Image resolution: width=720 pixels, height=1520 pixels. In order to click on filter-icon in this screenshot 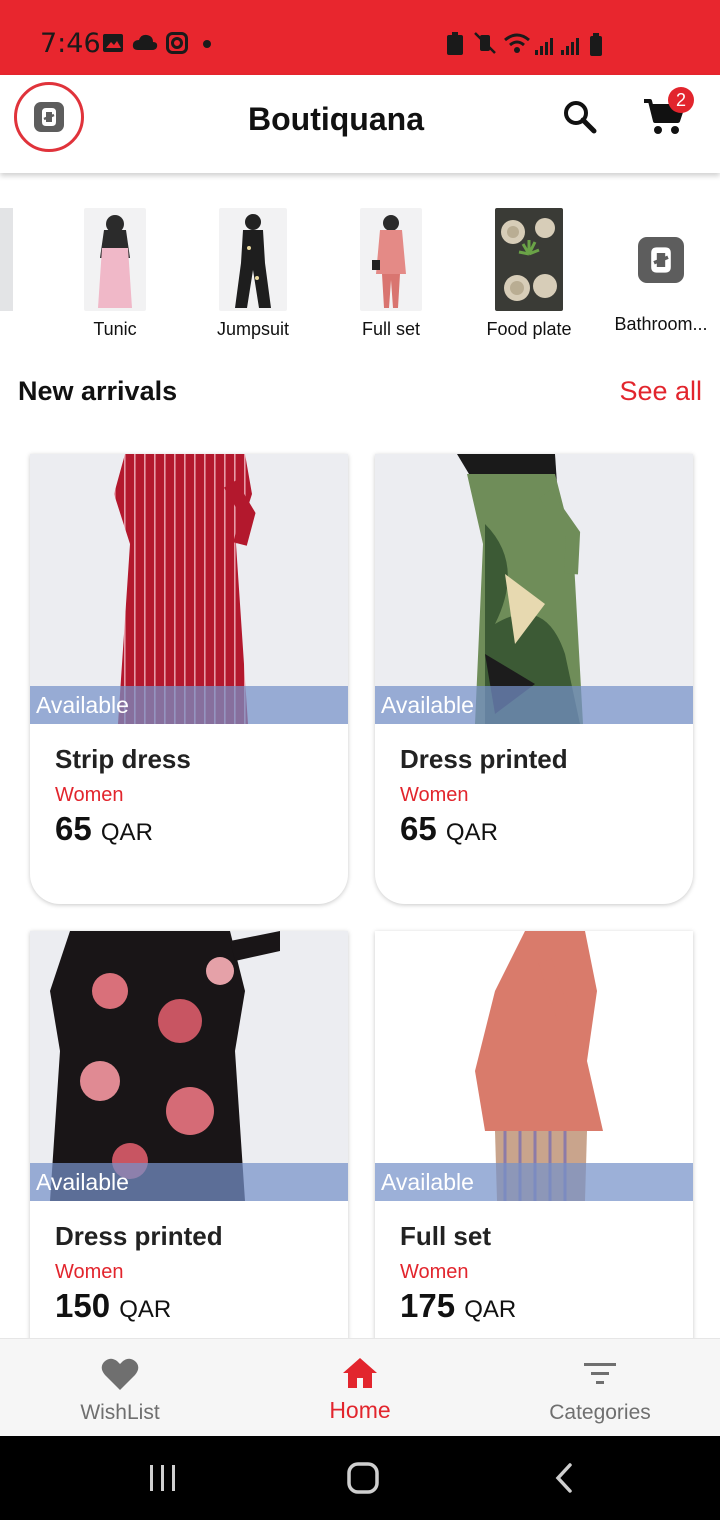, I will do `click(600, 1373)`.